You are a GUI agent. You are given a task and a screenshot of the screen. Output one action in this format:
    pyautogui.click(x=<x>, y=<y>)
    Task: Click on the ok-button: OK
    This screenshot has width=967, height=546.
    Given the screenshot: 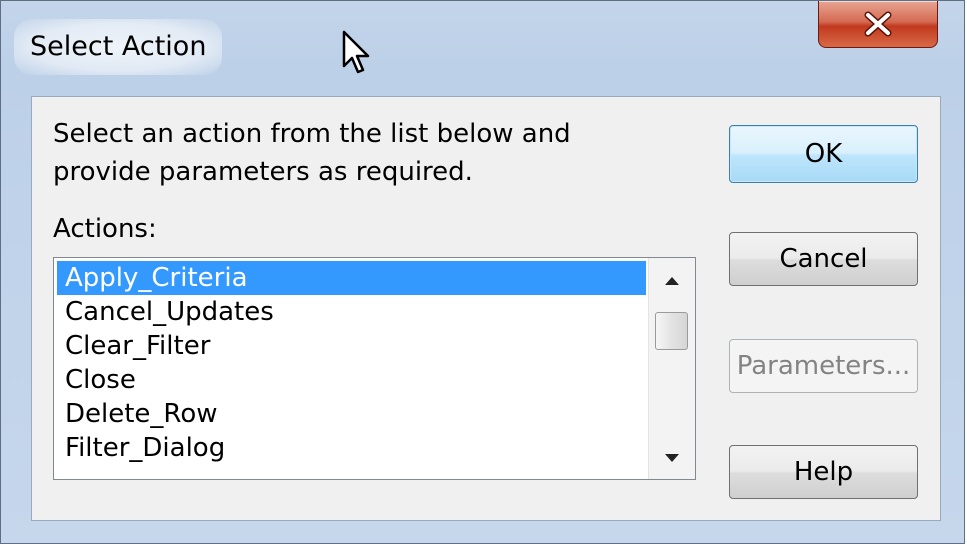 What is the action you would take?
    pyautogui.click(x=823, y=154)
    